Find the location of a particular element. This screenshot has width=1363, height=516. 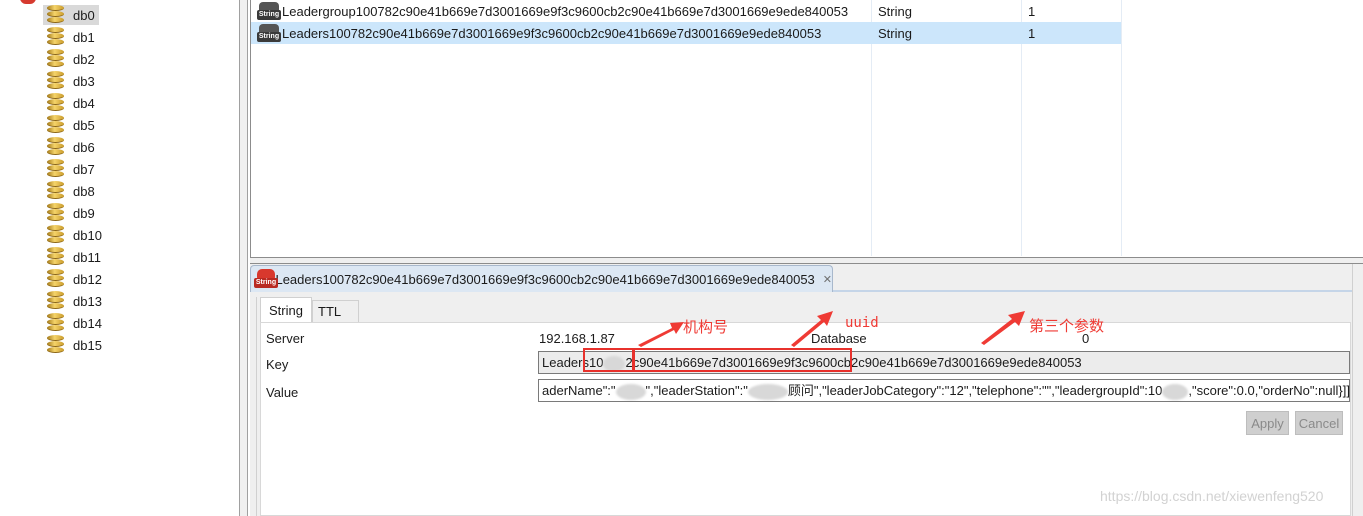

tree-item-db4: db4 is located at coordinates (71, 103).